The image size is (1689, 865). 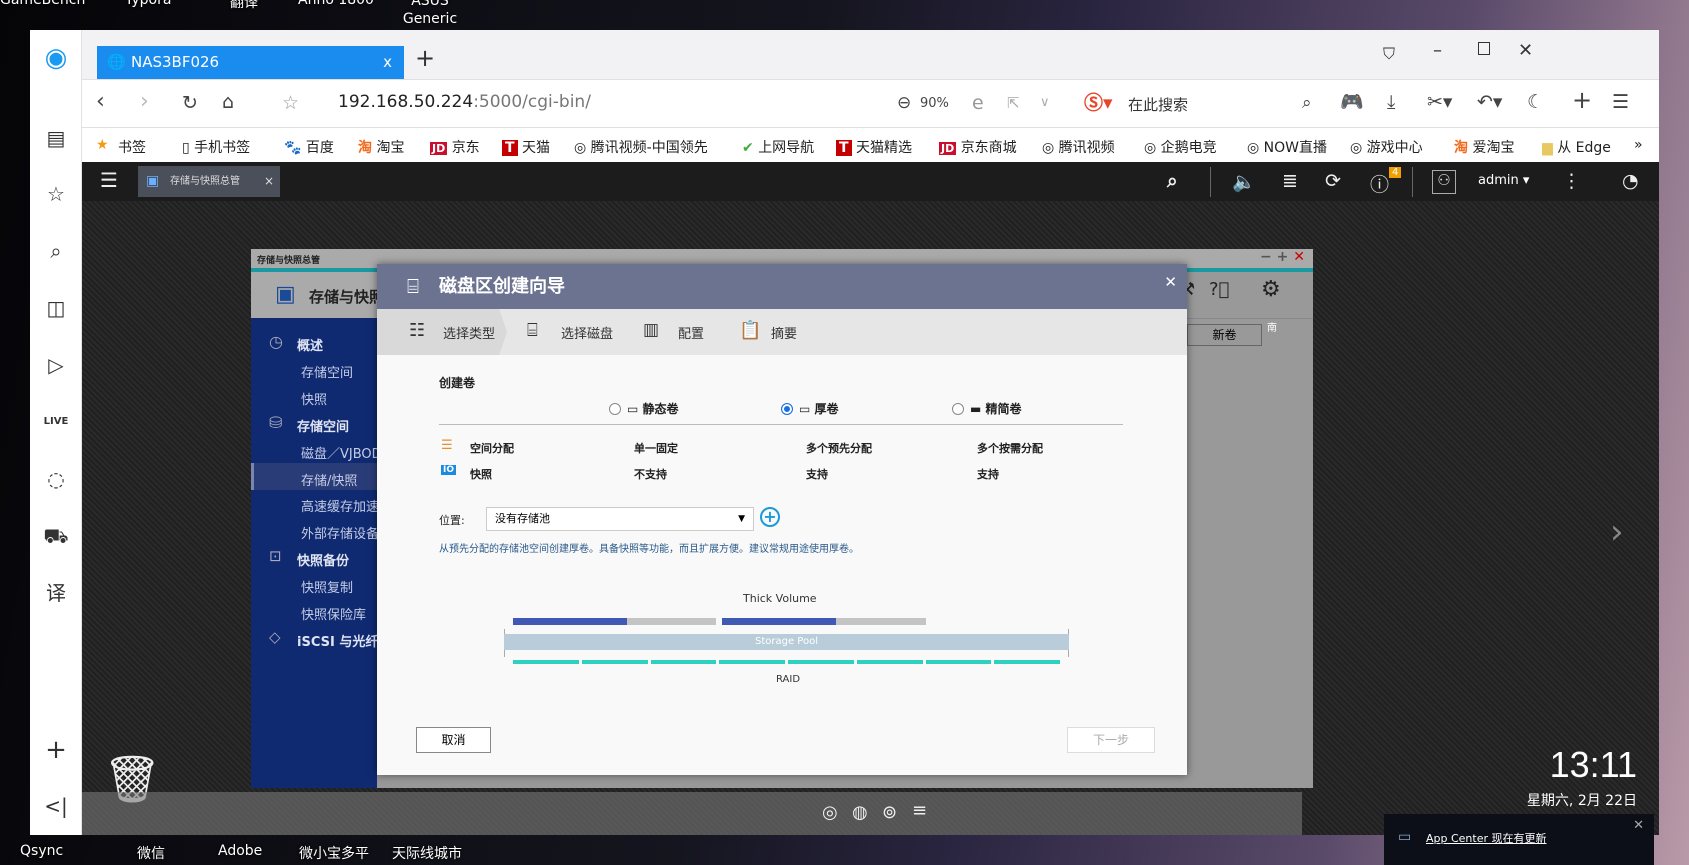 I want to click on game-icon: 🎮, so click(x=1352, y=102).